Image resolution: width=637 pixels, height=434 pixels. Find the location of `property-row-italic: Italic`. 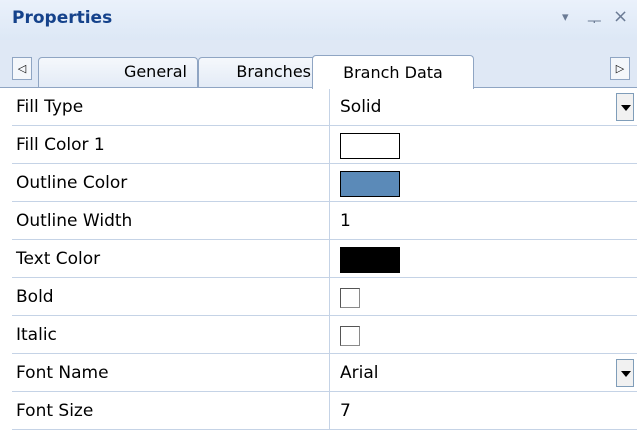

property-row-italic: Italic is located at coordinates (324, 335).